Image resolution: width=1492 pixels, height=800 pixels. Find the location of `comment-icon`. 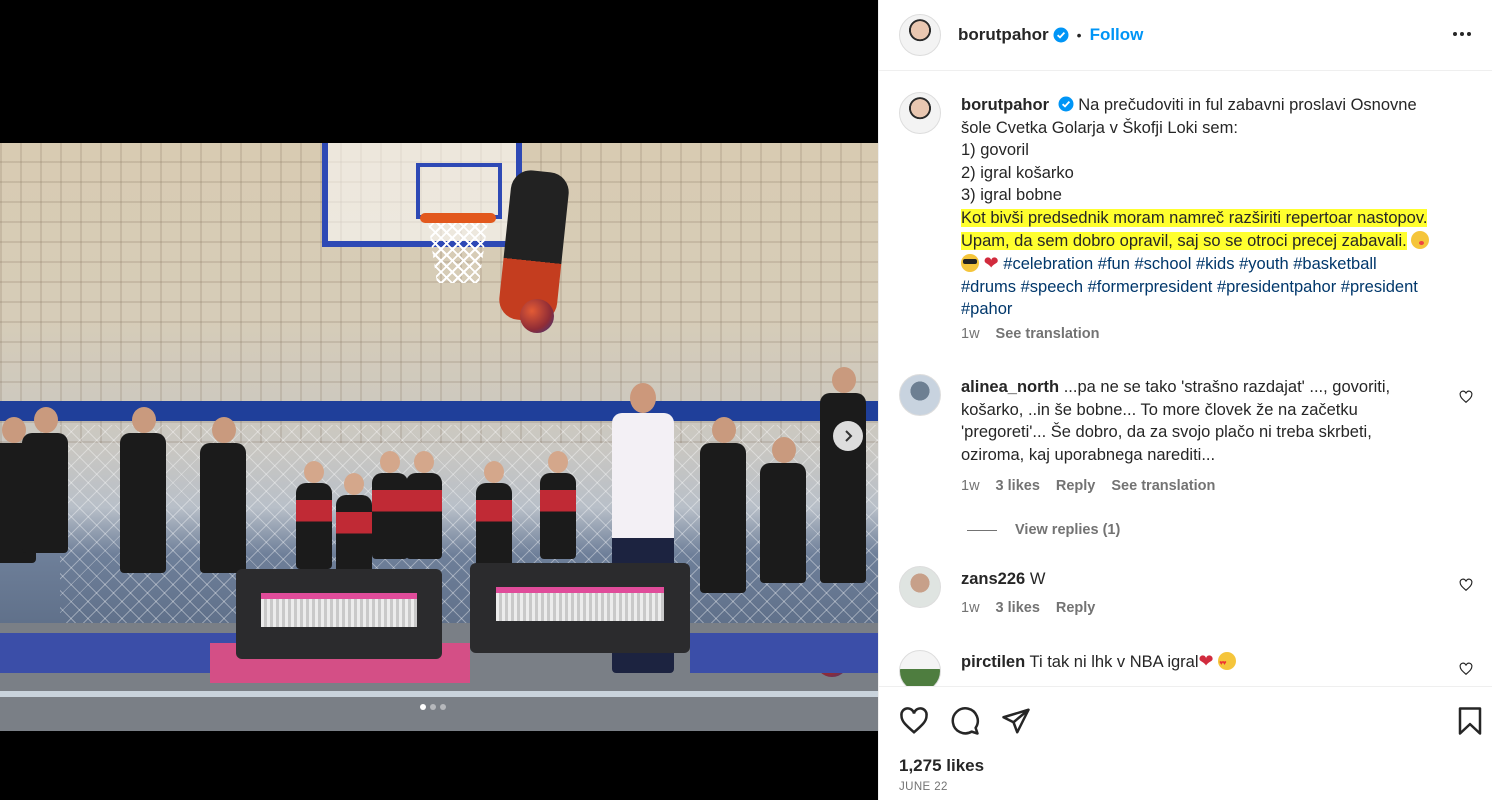

comment-icon is located at coordinates (965, 721).